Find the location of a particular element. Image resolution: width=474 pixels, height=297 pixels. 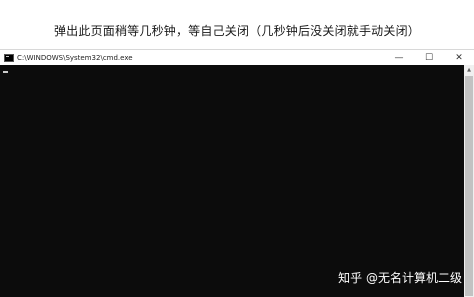

scroll-thumb is located at coordinates (469, 186).